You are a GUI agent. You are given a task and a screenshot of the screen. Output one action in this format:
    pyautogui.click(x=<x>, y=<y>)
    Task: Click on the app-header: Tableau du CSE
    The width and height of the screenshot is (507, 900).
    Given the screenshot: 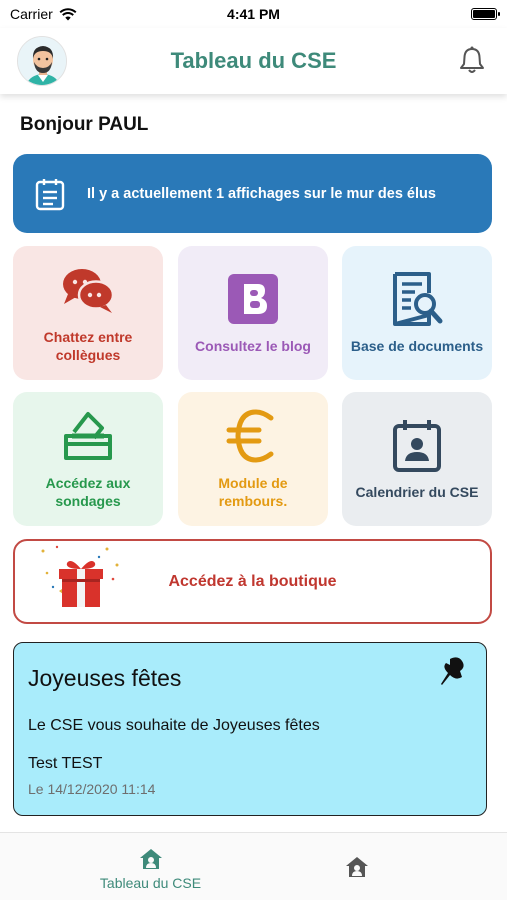 What is the action you would take?
    pyautogui.click(x=253, y=61)
    